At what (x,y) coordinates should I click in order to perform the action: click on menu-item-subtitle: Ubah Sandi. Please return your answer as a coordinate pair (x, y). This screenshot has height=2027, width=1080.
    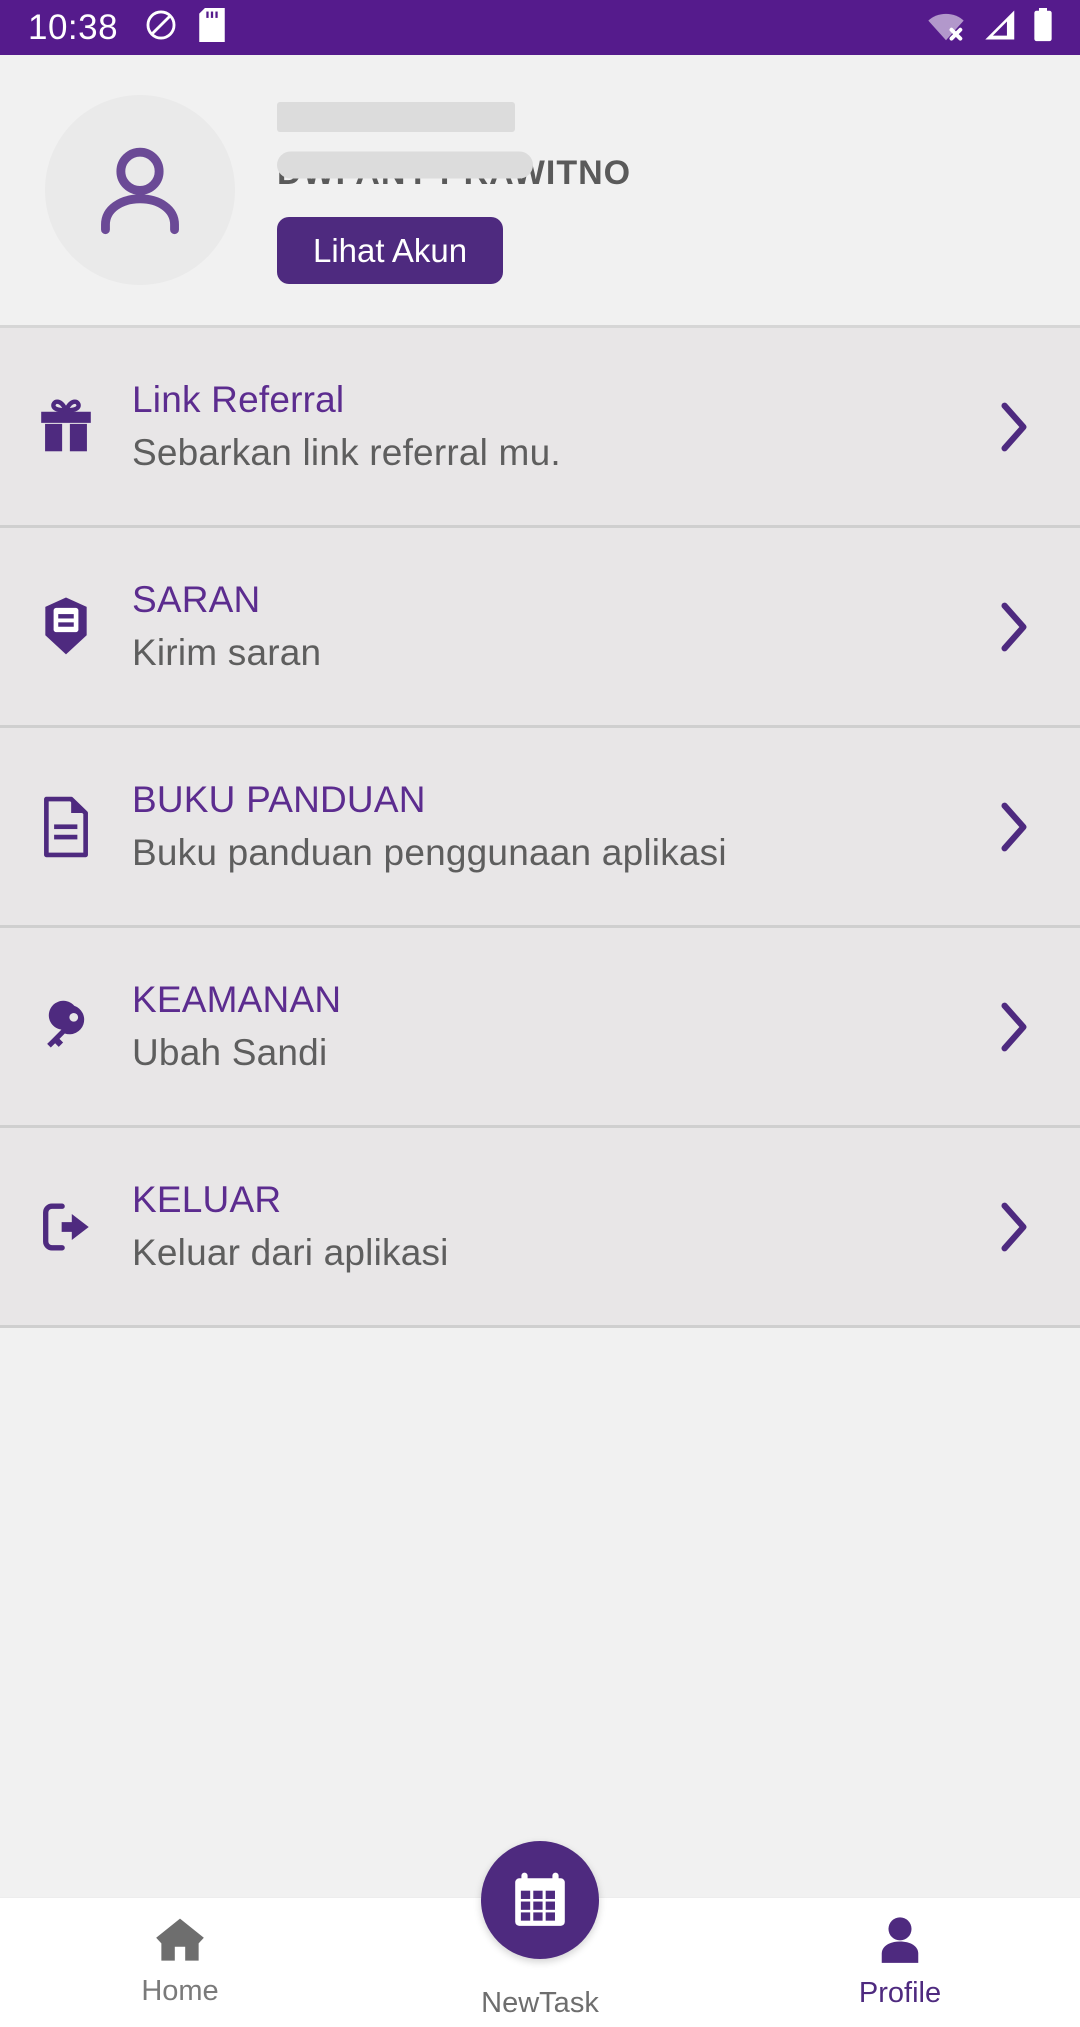
    Looking at the image, I should click on (230, 1052).